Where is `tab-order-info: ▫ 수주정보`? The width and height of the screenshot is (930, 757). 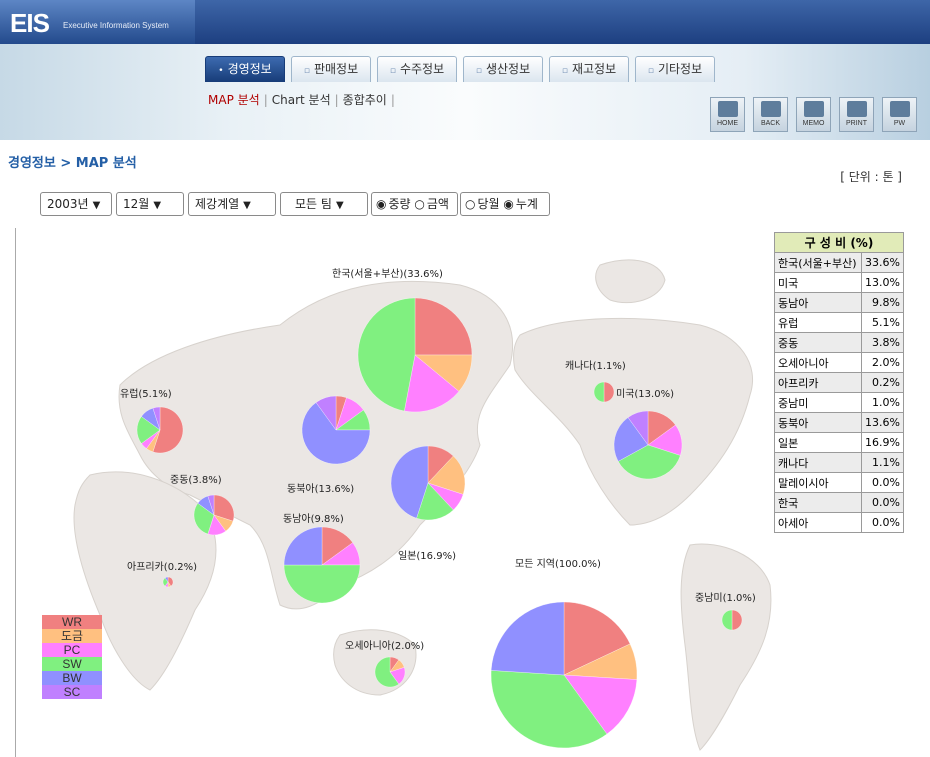
tab-order-info: ▫ 수주정보 is located at coordinates (417, 69).